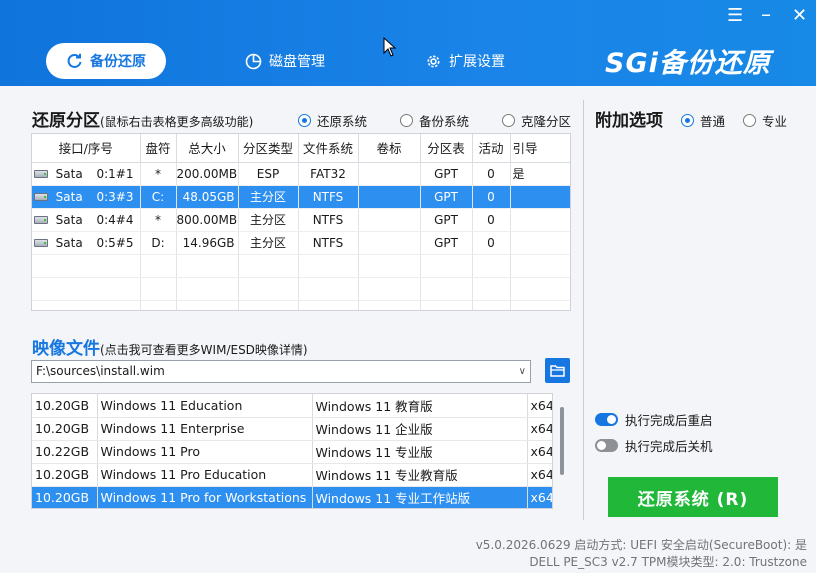  I want to click on tab-extended-settings: 扩展设置, so click(465, 61).